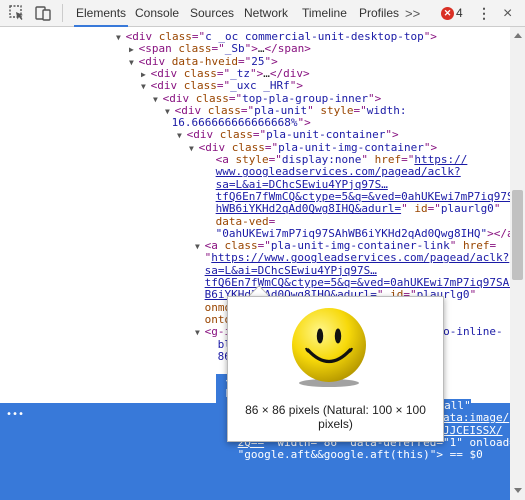 This screenshot has width=525, height=500. What do you see at coordinates (17, 13) in the screenshot?
I see `inspect-element-icon` at bounding box center [17, 13].